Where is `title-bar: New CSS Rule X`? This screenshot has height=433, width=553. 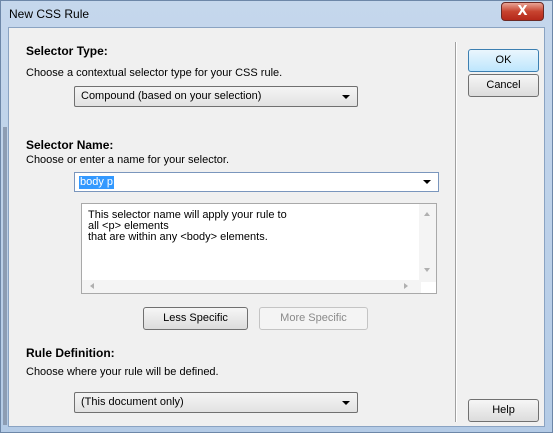 title-bar: New CSS Rule X is located at coordinates (276, 14).